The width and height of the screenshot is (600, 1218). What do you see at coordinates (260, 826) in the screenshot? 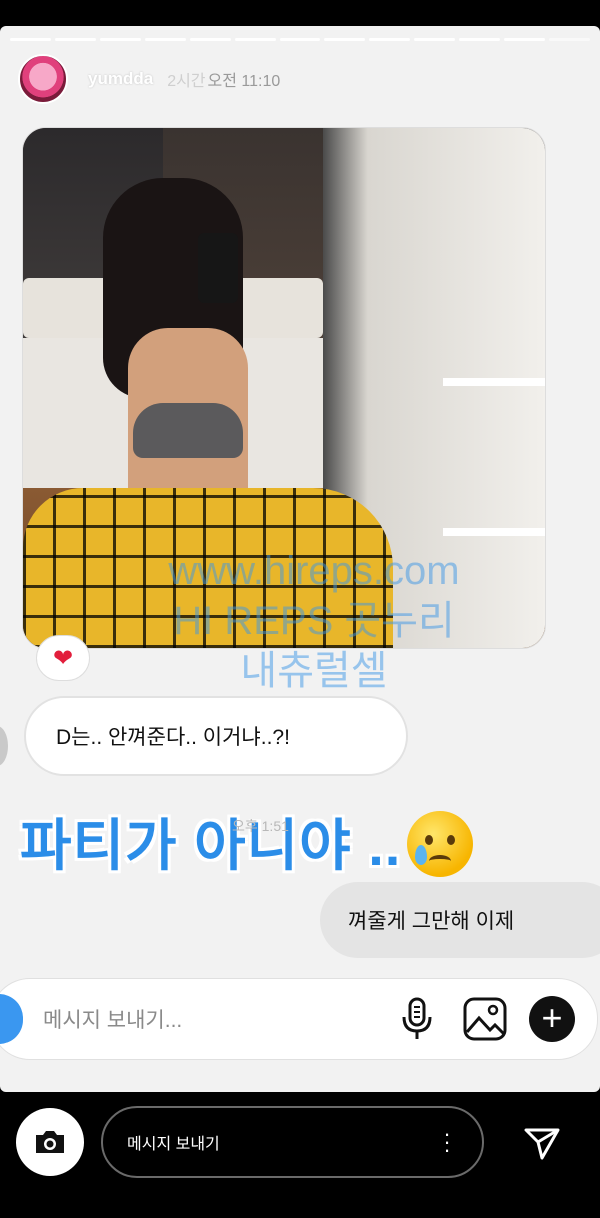
I see `message-timestamp: 오후 1:51` at bounding box center [260, 826].